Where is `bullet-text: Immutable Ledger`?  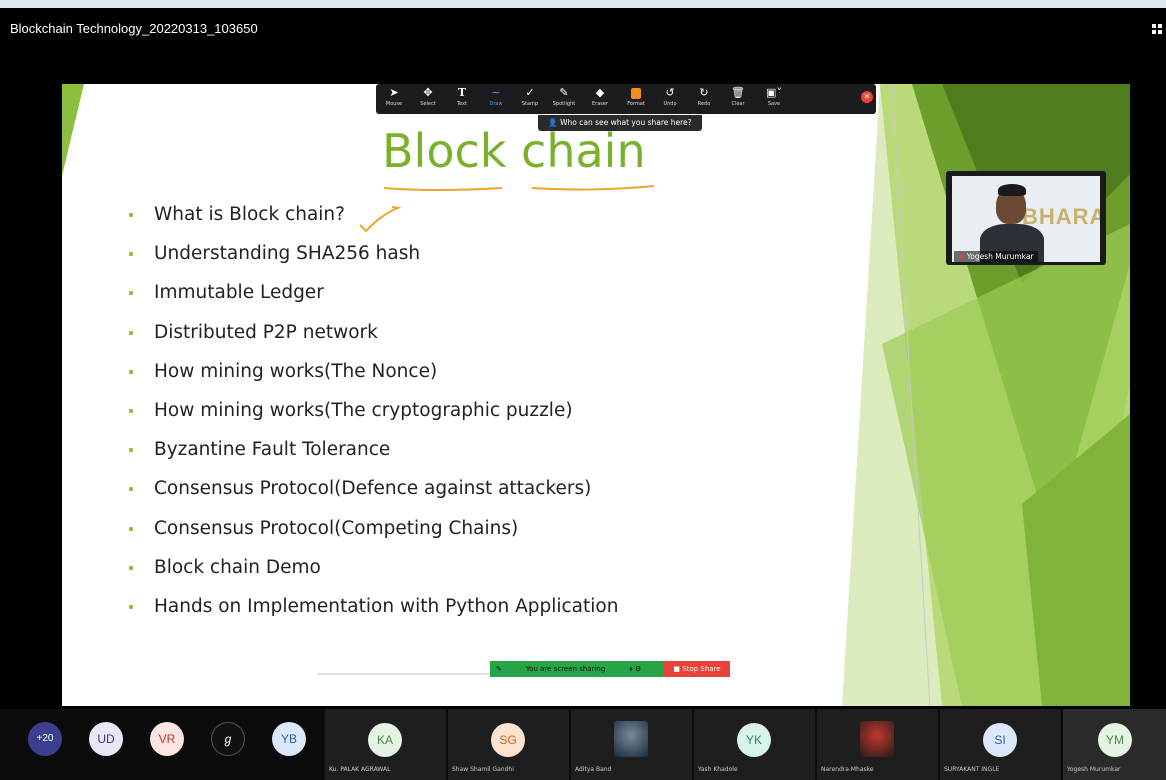 bullet-text: Immutable Ledger is located at coordinates (239, 293).